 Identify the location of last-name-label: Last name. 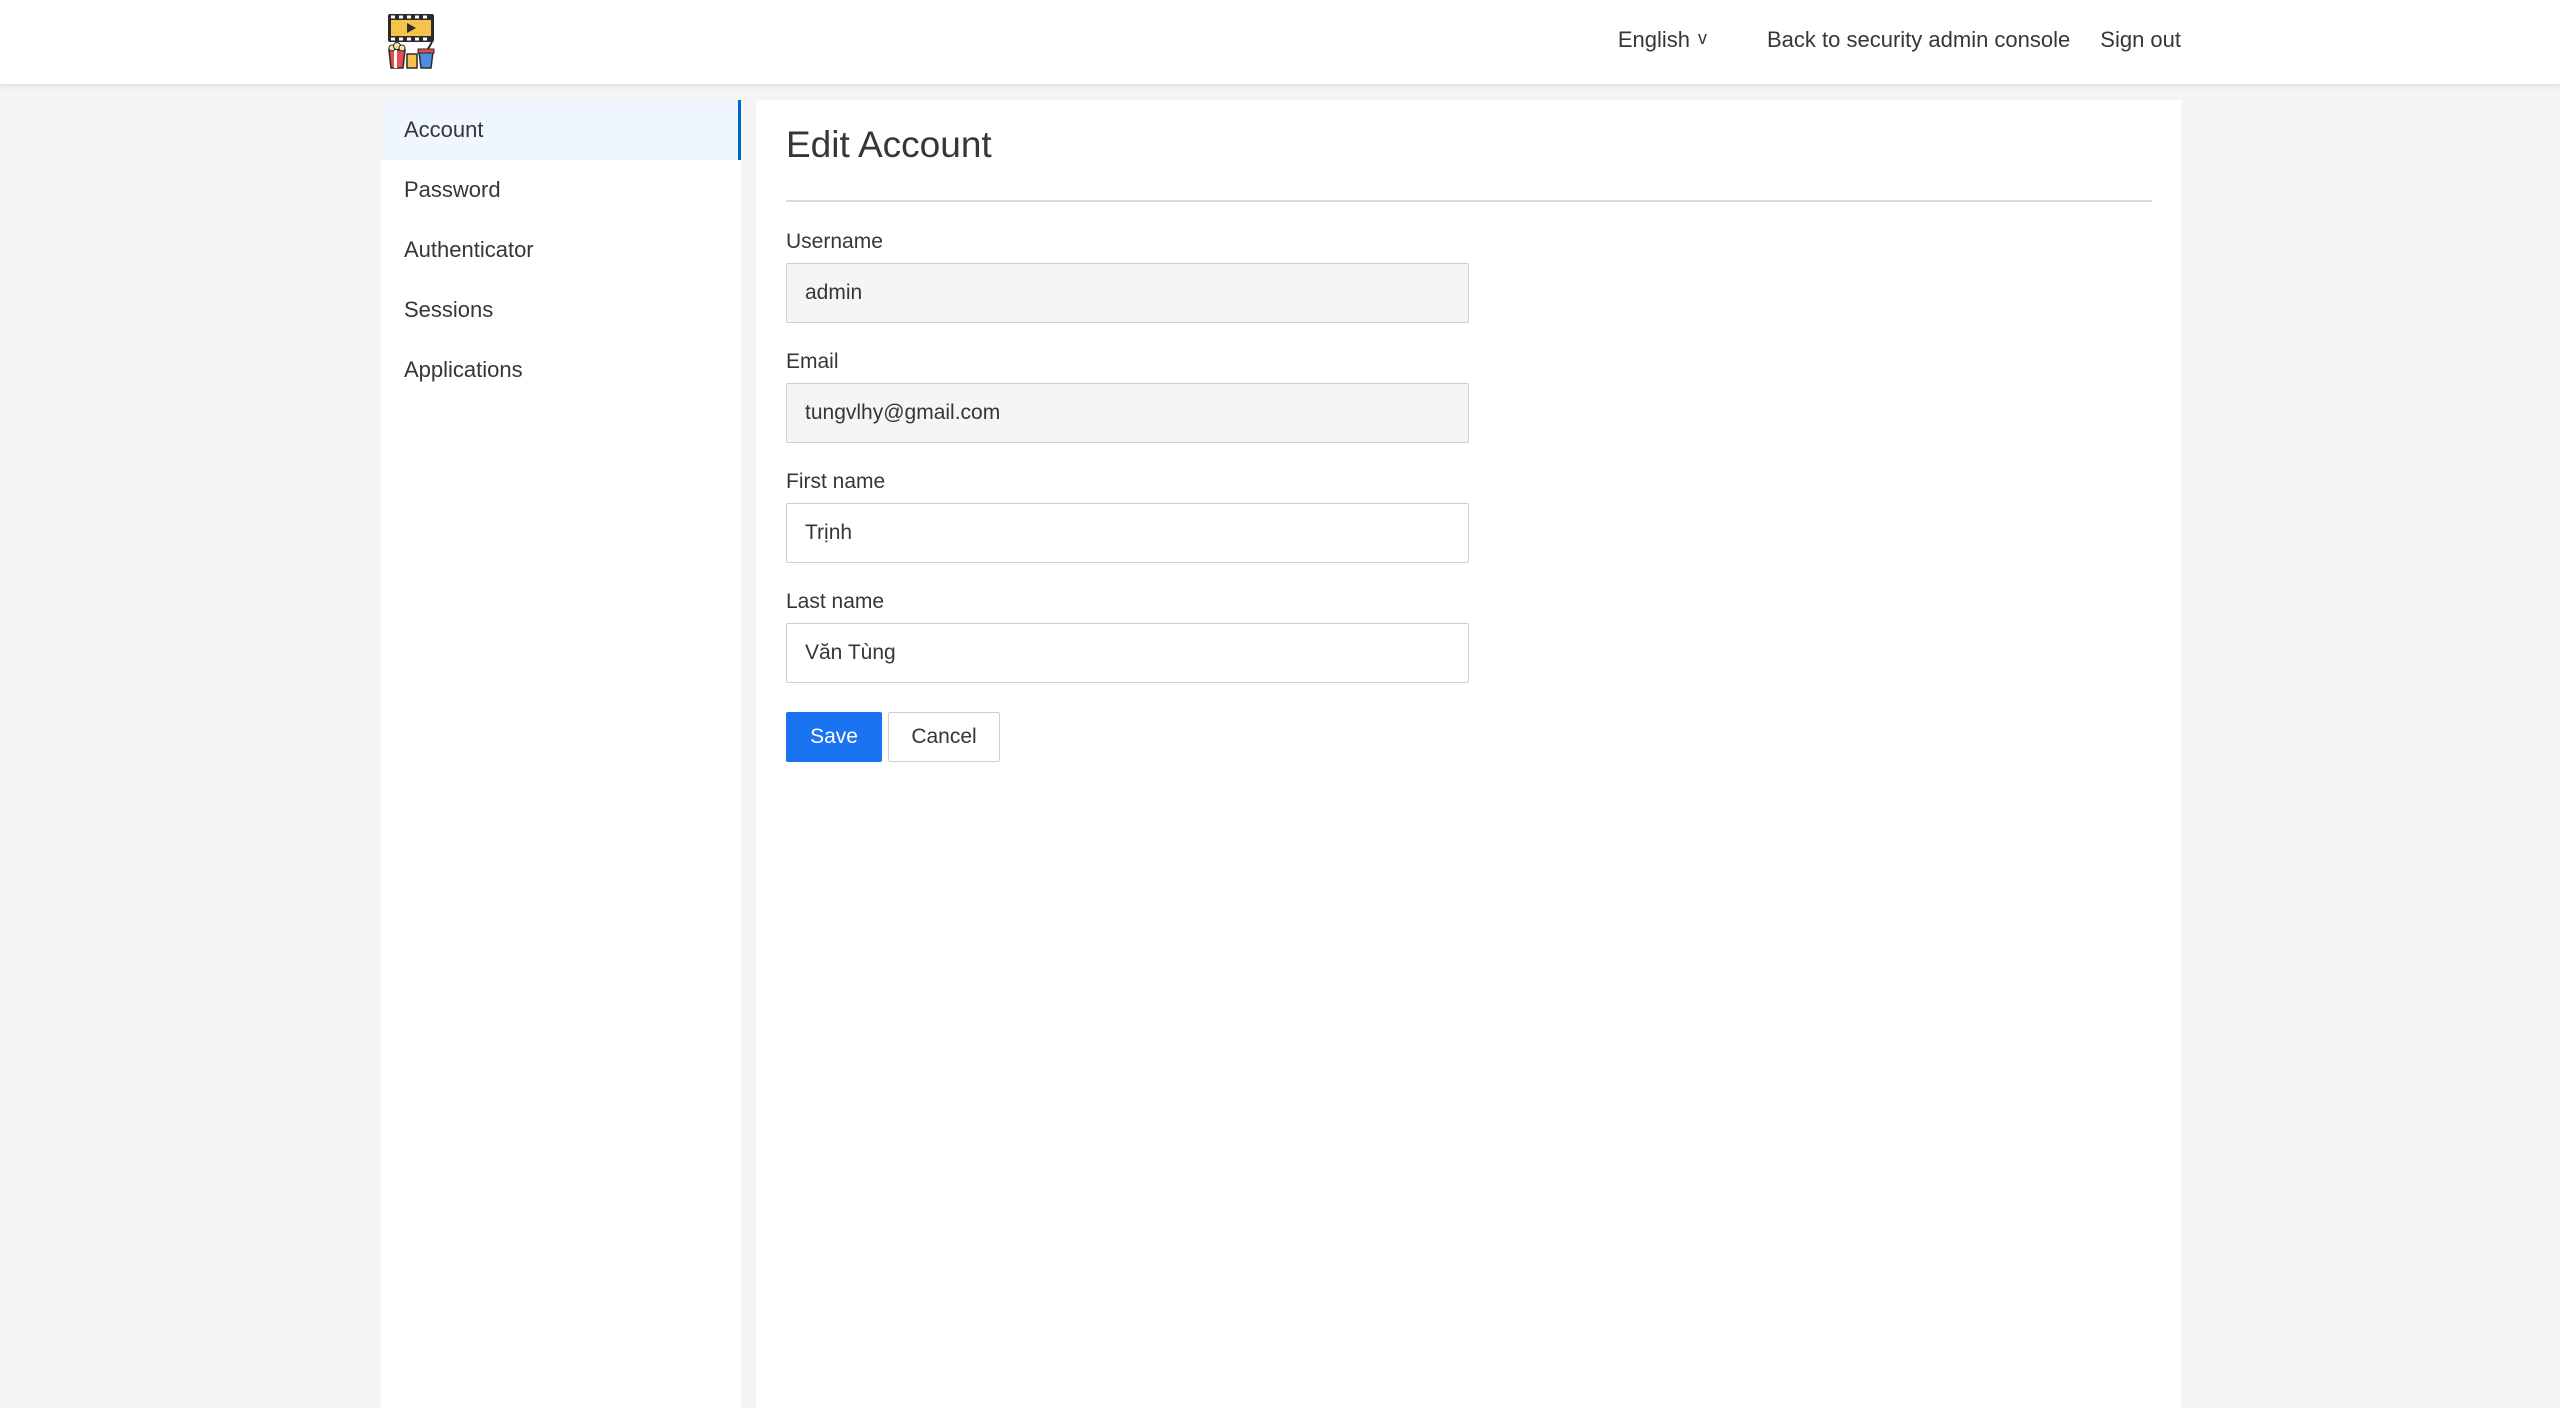
(835, 601).